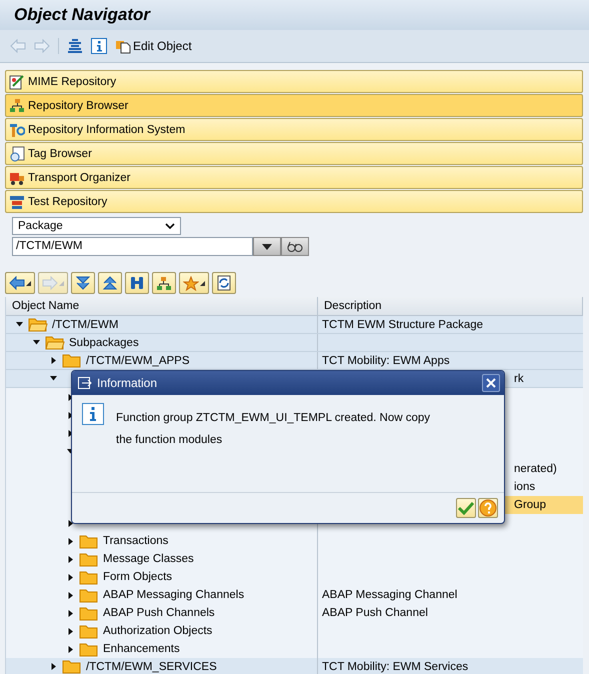 The width and height of the screenshot is (589, 674). Describe the element at coordinates (82, 15) in the screenshot. I see `window-title: Object Navigator` at that location.